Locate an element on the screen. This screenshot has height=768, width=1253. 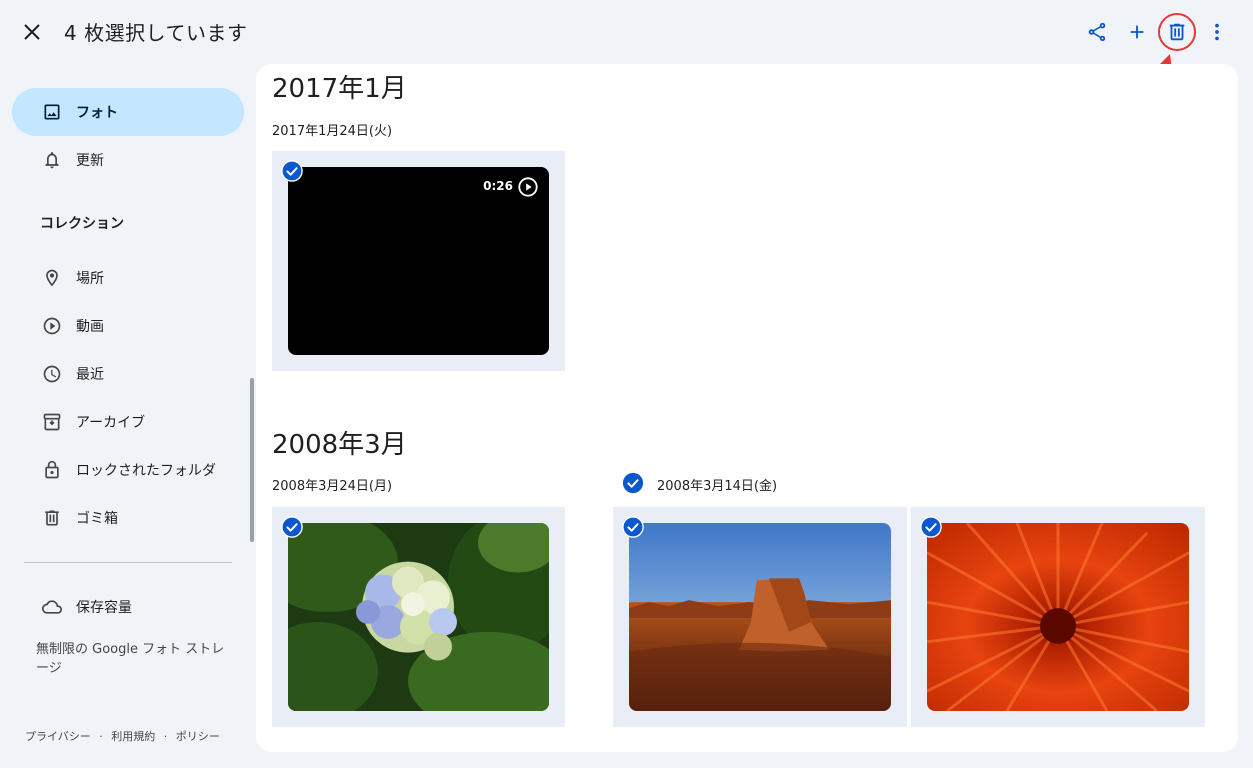
annotation-highlight-ring is located at coordinates (1177, 32).